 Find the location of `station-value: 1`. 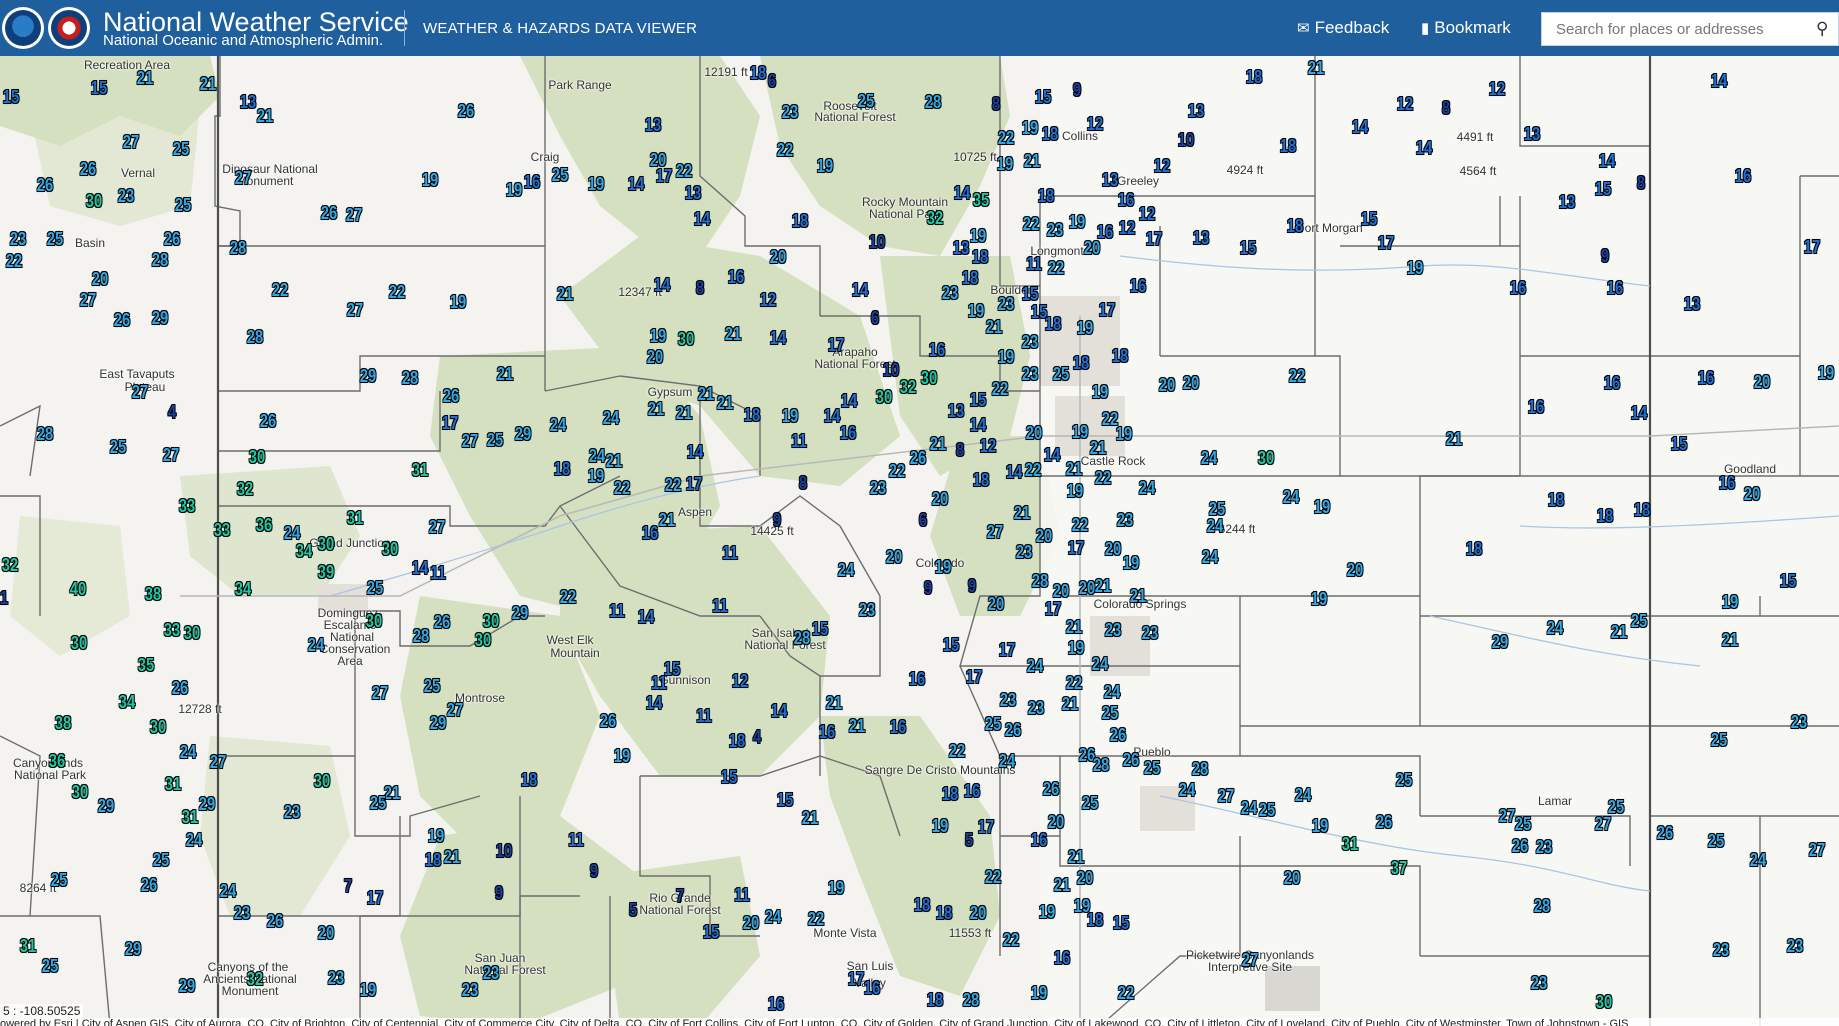

station-value: 1 is located at coordinates (4, 598).